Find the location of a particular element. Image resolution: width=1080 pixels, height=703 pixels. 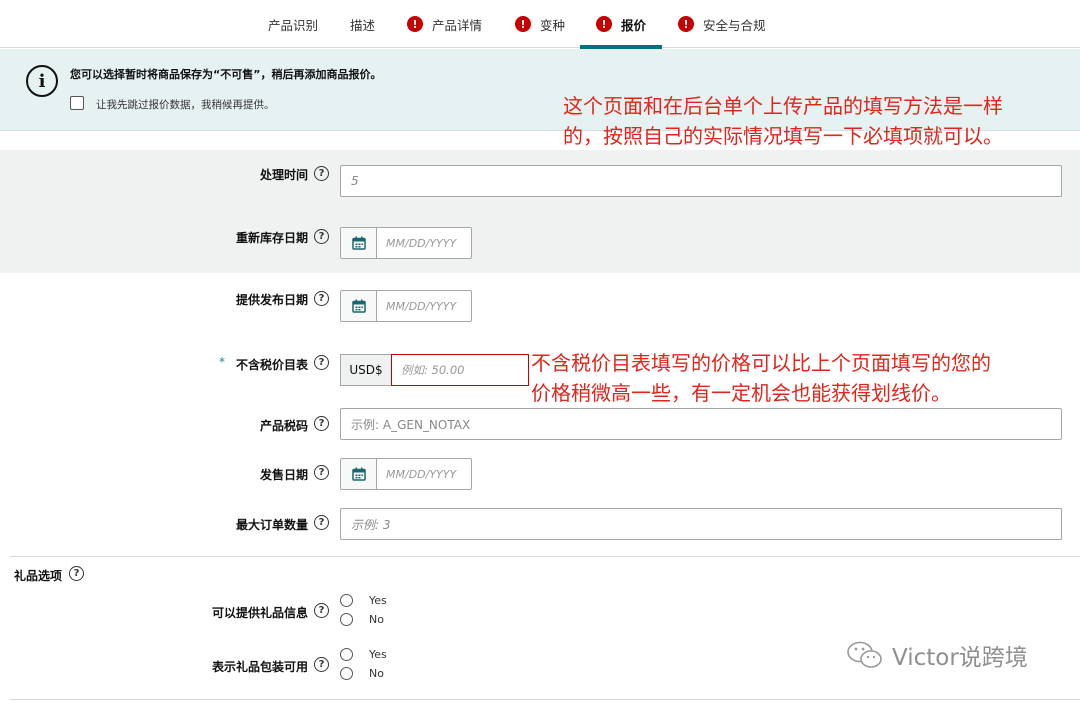

handling-time-input: 5 is located at coordinates (701, 181).